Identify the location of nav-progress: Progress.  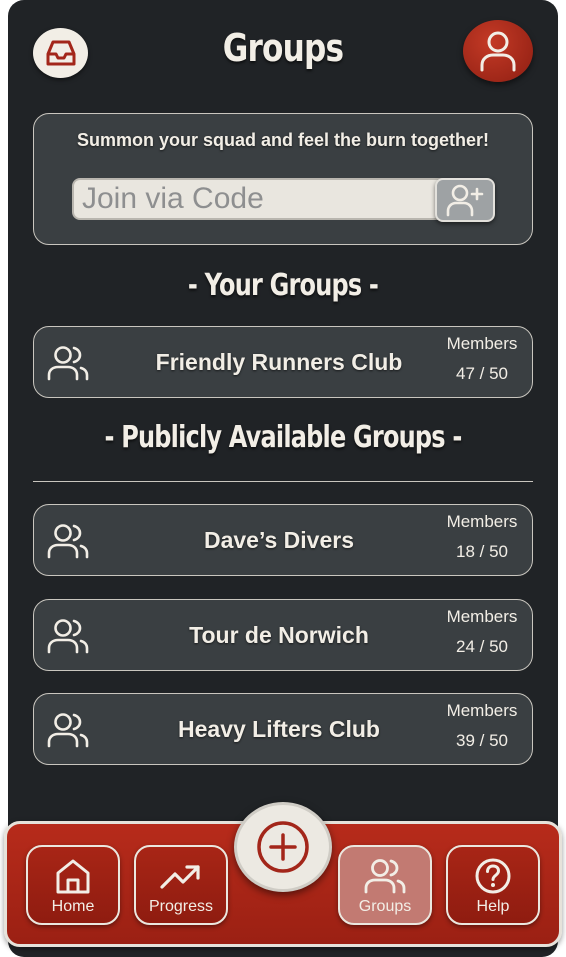
(181, 885).